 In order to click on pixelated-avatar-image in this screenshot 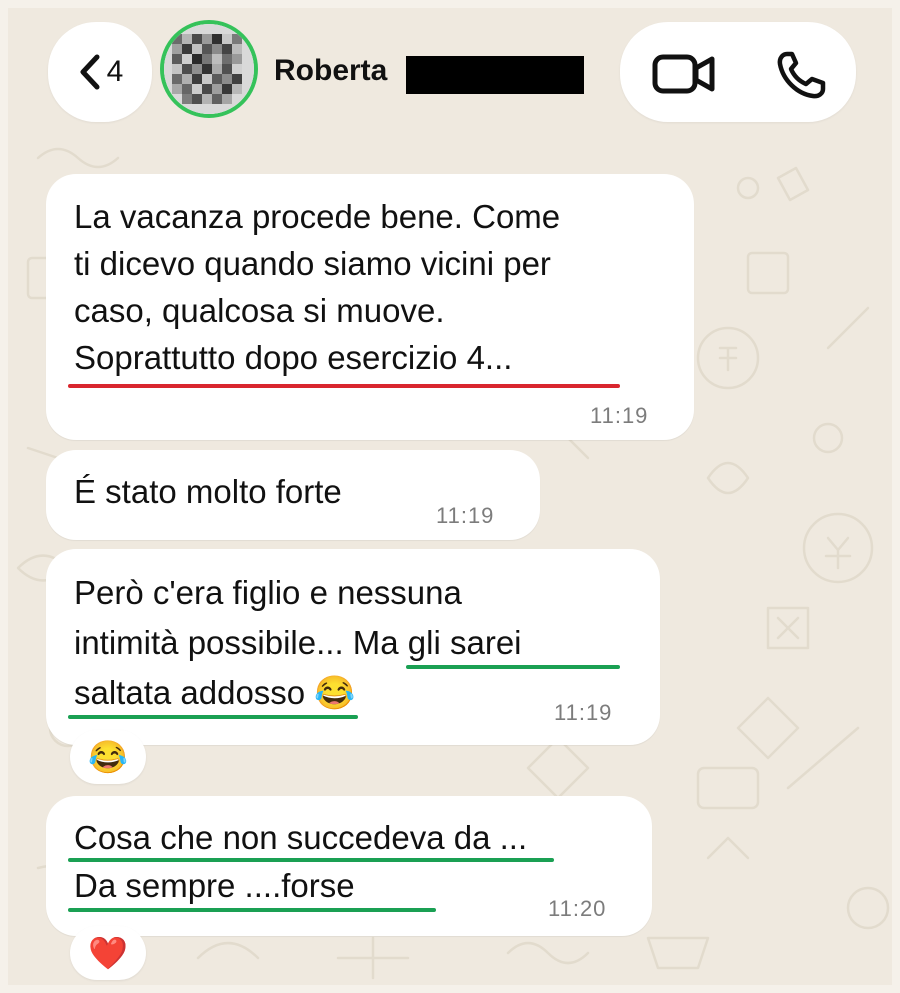, I will do `click(209, 69)`.